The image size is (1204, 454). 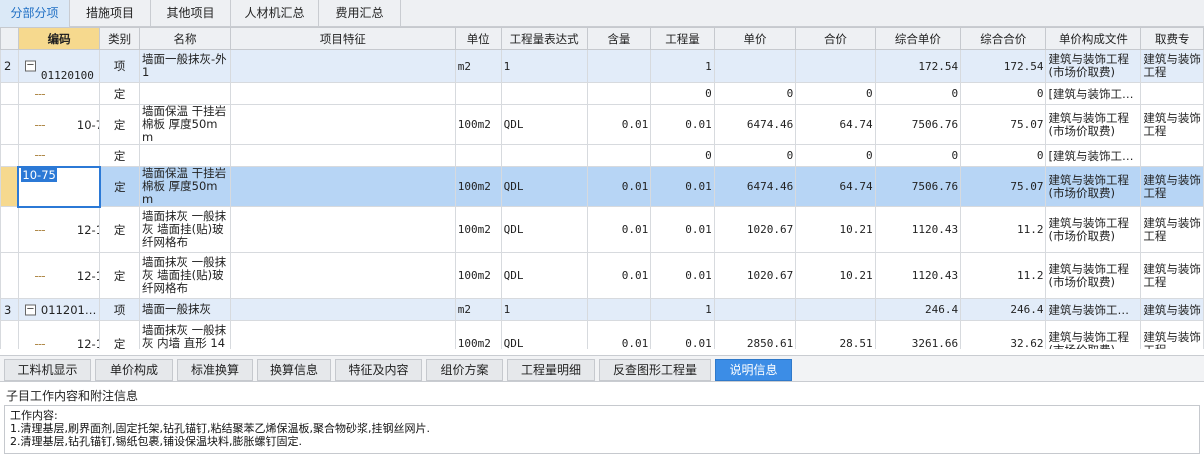 What do you see at coordinates (835, 66) in the screenshot?
I see `total-cell` at bounding box center [835, 66].